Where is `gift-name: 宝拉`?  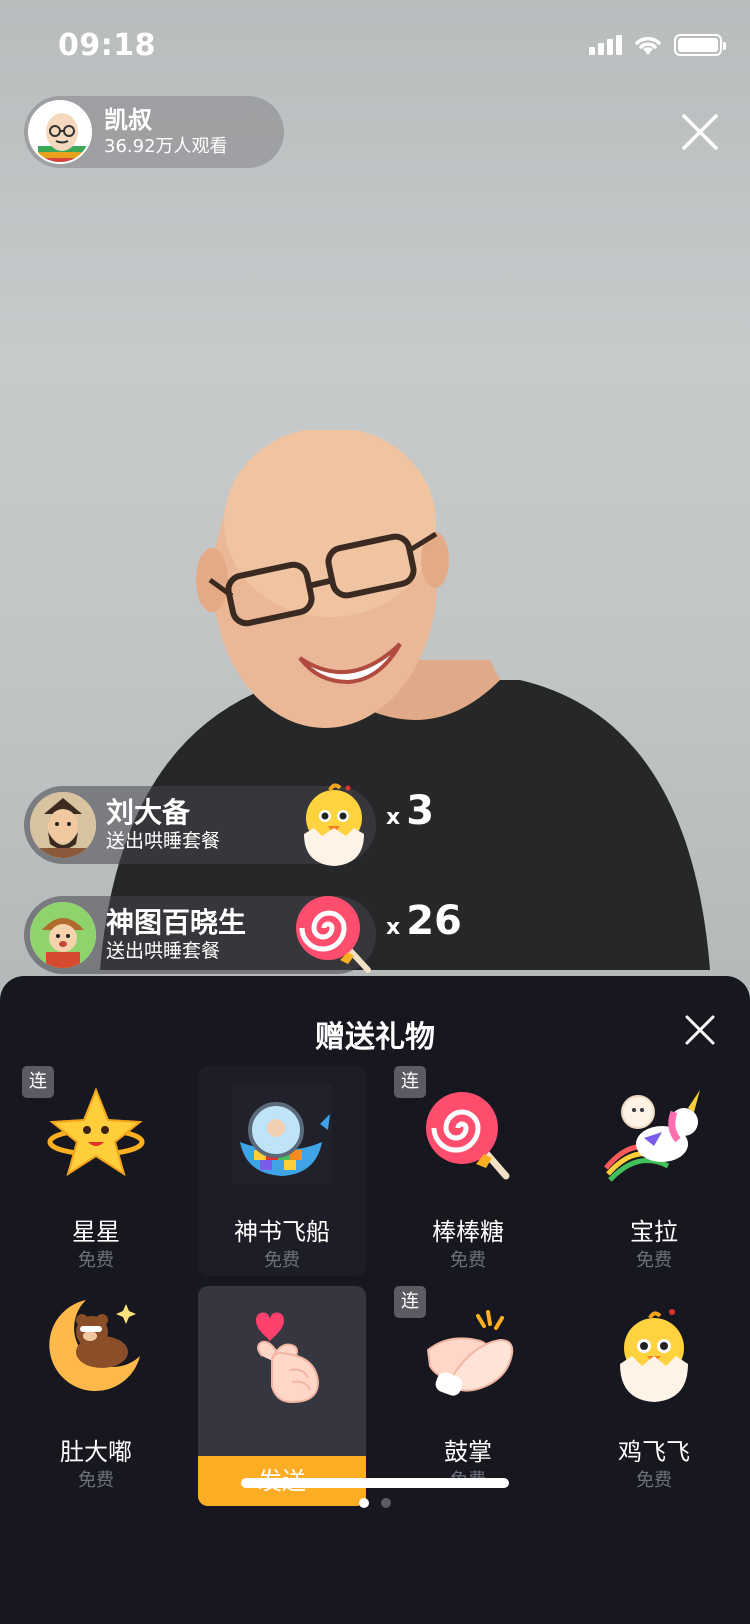 gift-name: 宝拉 is located at coordinates (654, 1232).